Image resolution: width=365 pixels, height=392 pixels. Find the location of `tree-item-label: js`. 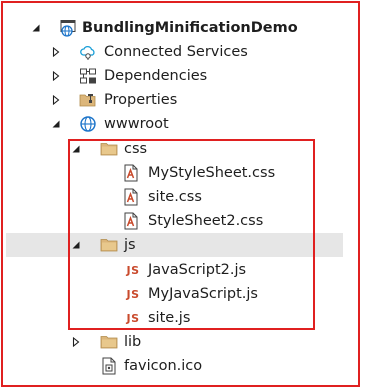

tree-item-label: js is located at coordinates (130, 245).